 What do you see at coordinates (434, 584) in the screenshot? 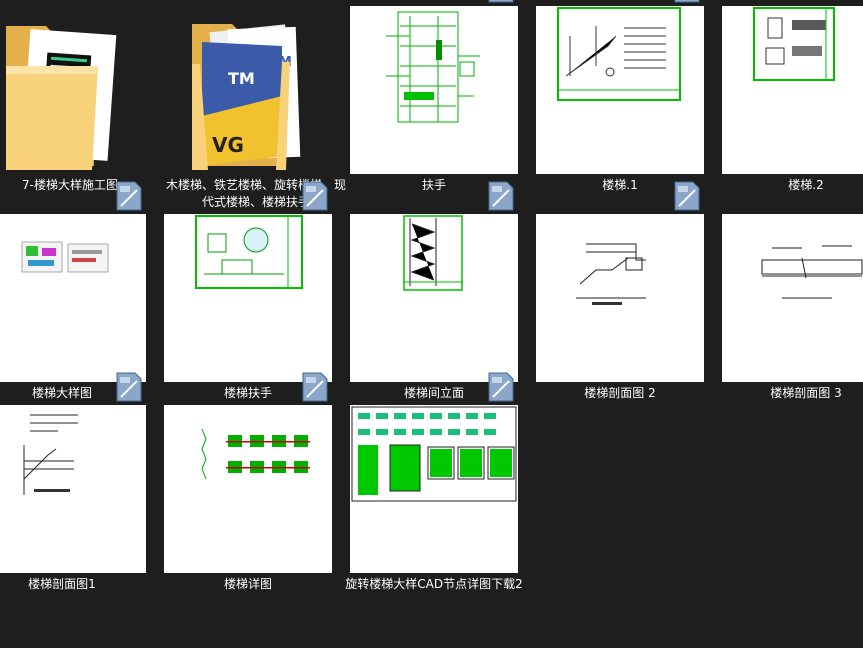
I see `file-name: 旋转楼梯大样CAD节点详图下载2` at bounding box center [434, 584].